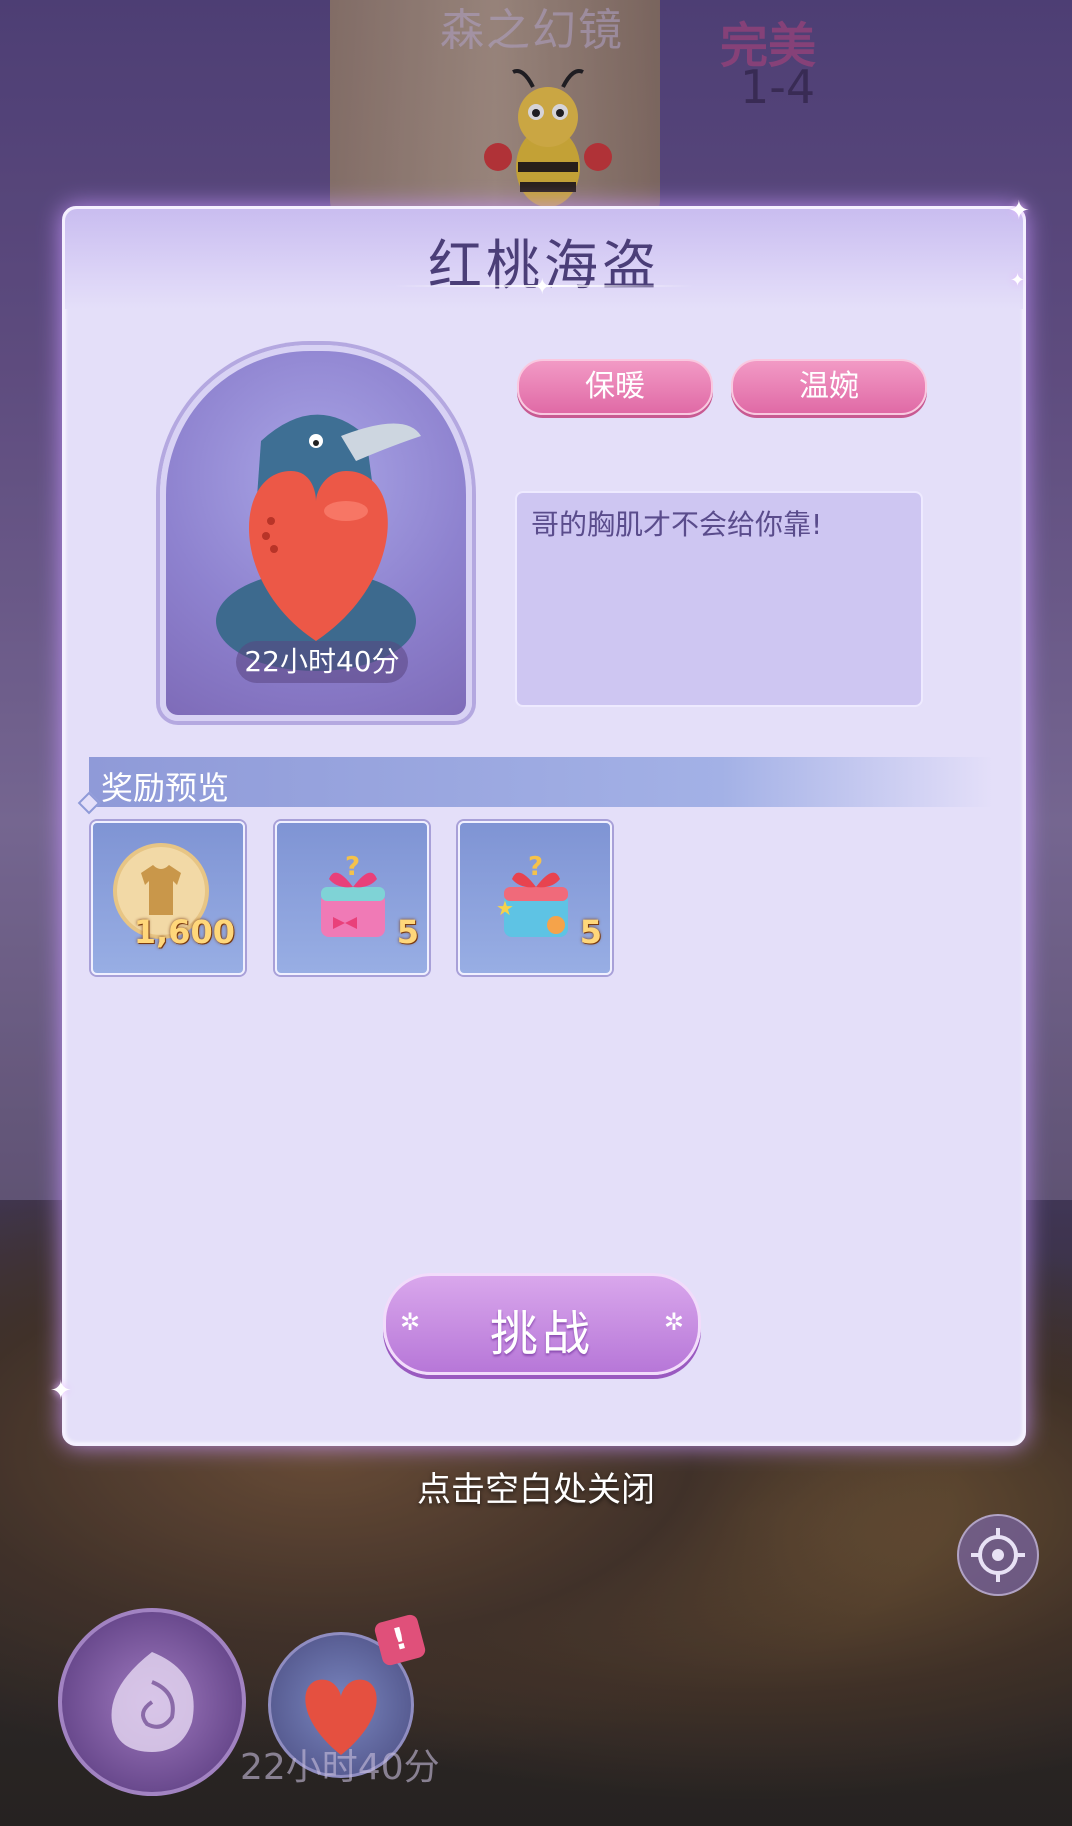 This screenshot has width=1072, height=1826. I want to click on shell-menu-button, so click(152, 1702).